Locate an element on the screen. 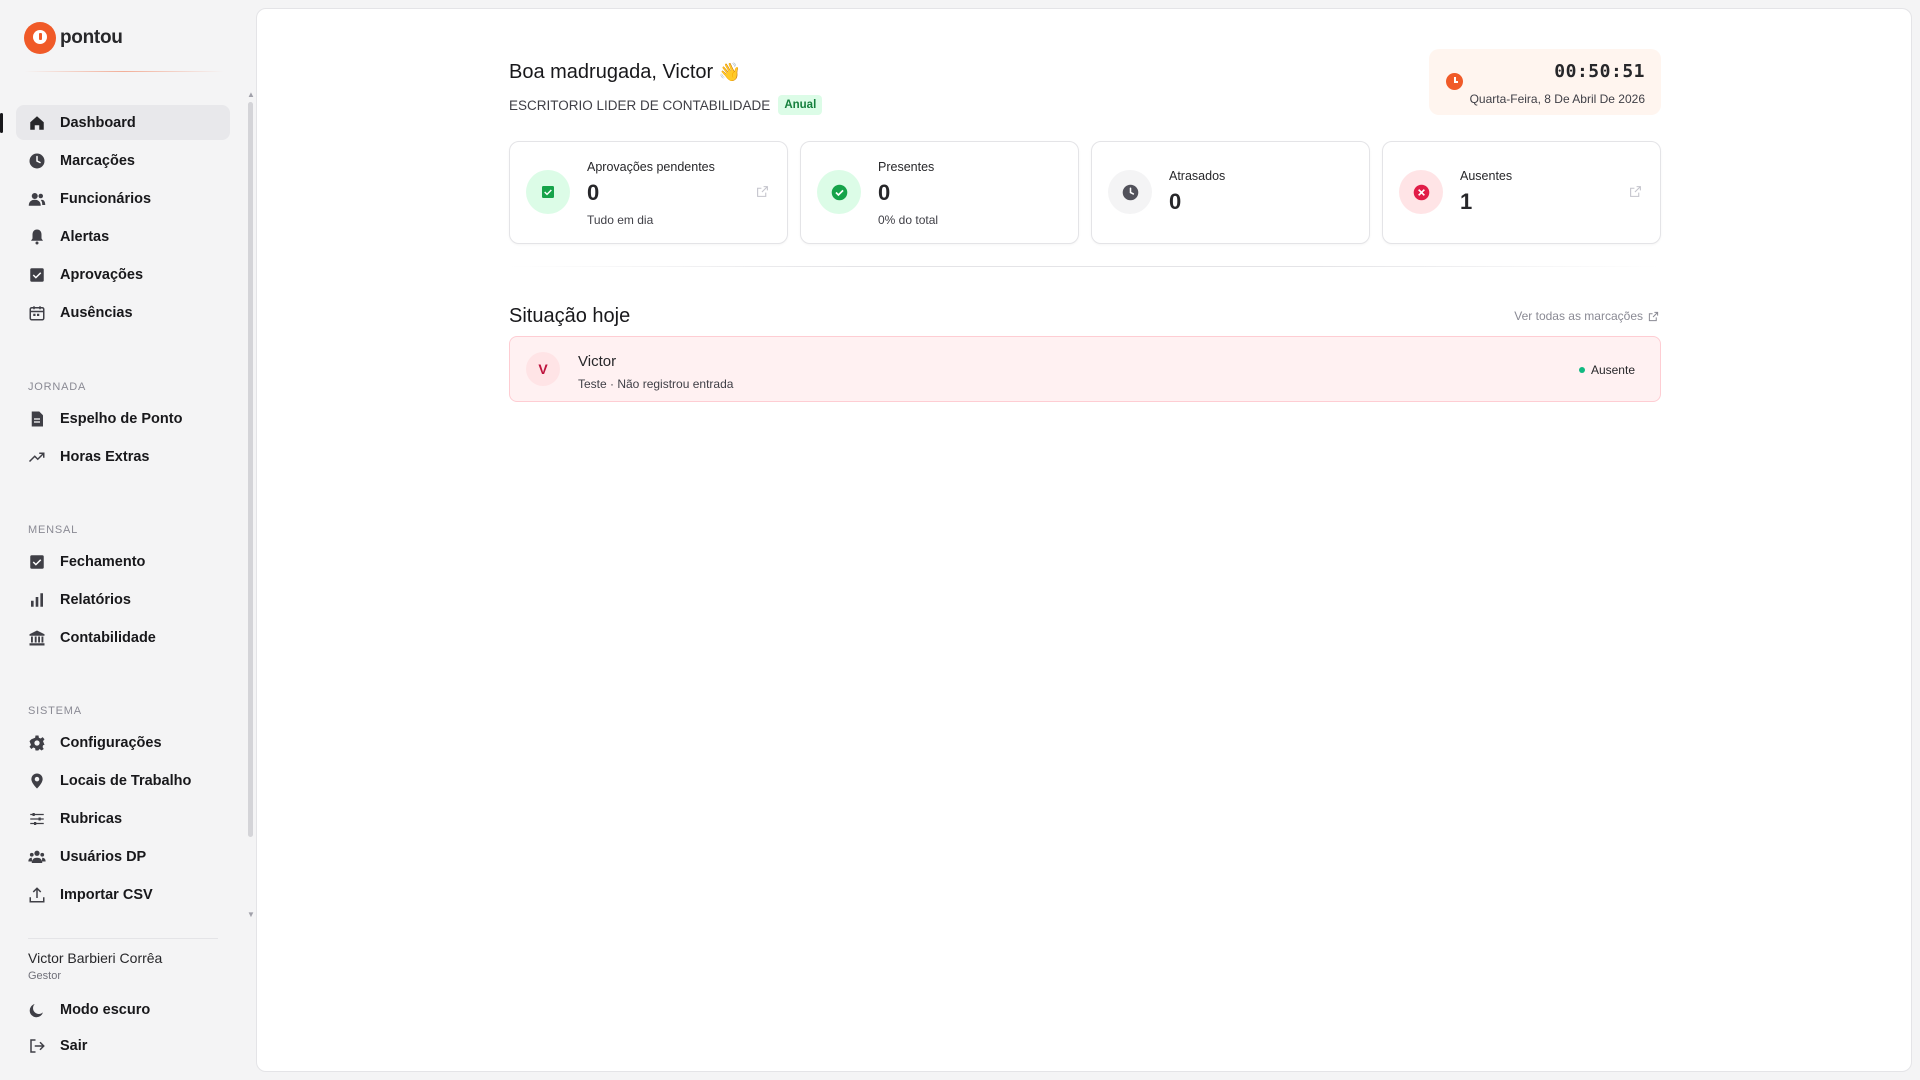  sidebar-item-locais-de-trabalho: Locais de Trabalho is located at coordinates (123, 780).